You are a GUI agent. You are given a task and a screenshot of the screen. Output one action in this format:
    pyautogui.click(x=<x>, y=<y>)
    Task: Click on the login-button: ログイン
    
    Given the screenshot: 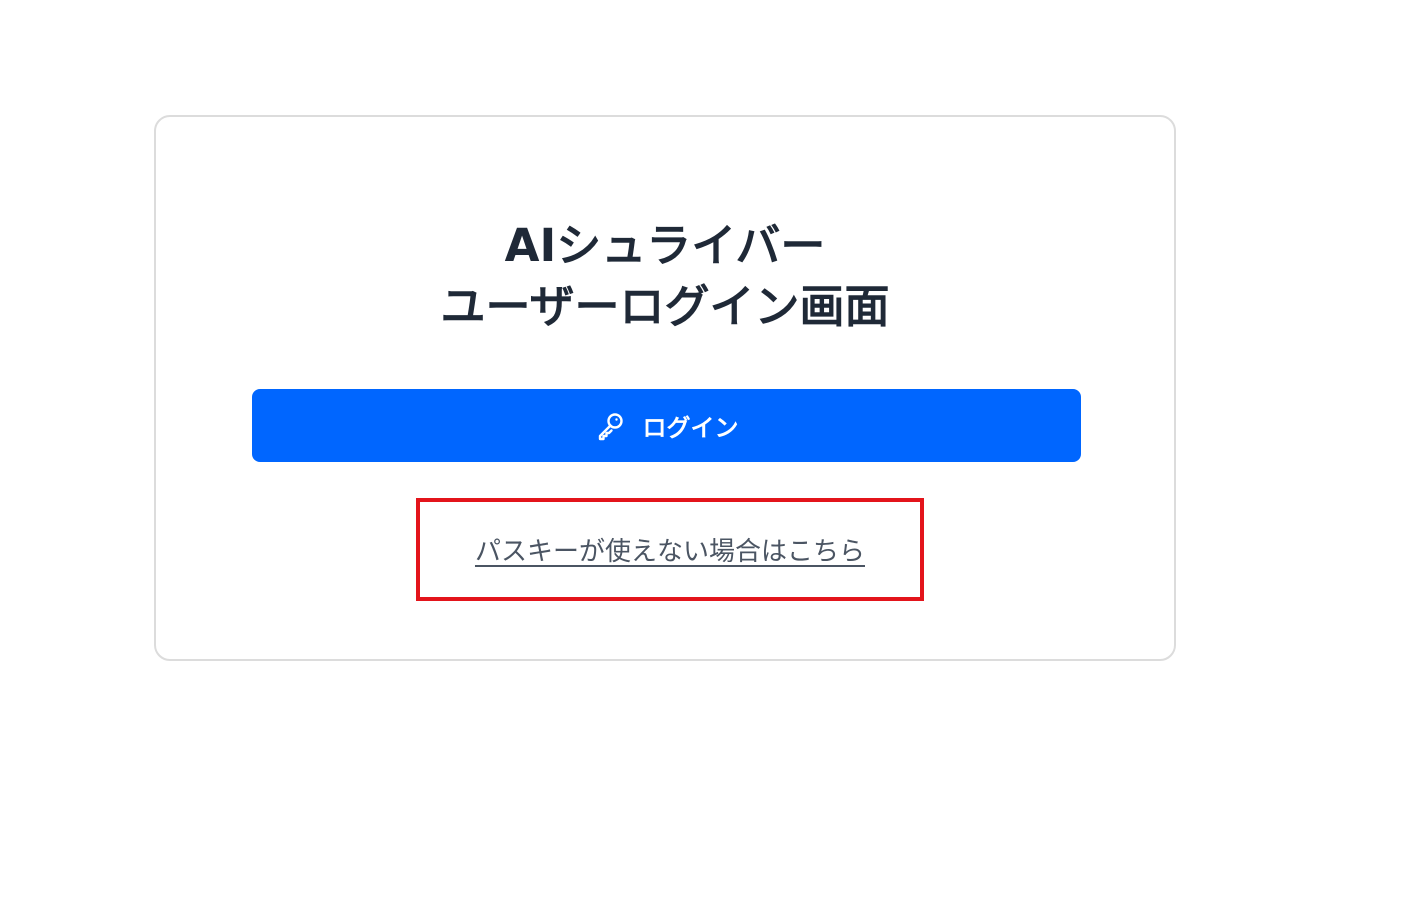 What is the action you would take?
    pyautogui.click(x=666, y=425)
    